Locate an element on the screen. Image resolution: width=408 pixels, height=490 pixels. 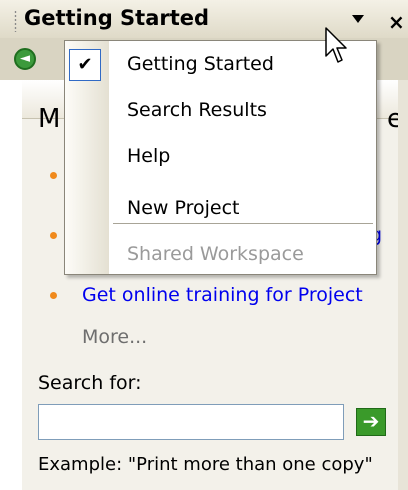
search-input is located at coordinates (191, 422).